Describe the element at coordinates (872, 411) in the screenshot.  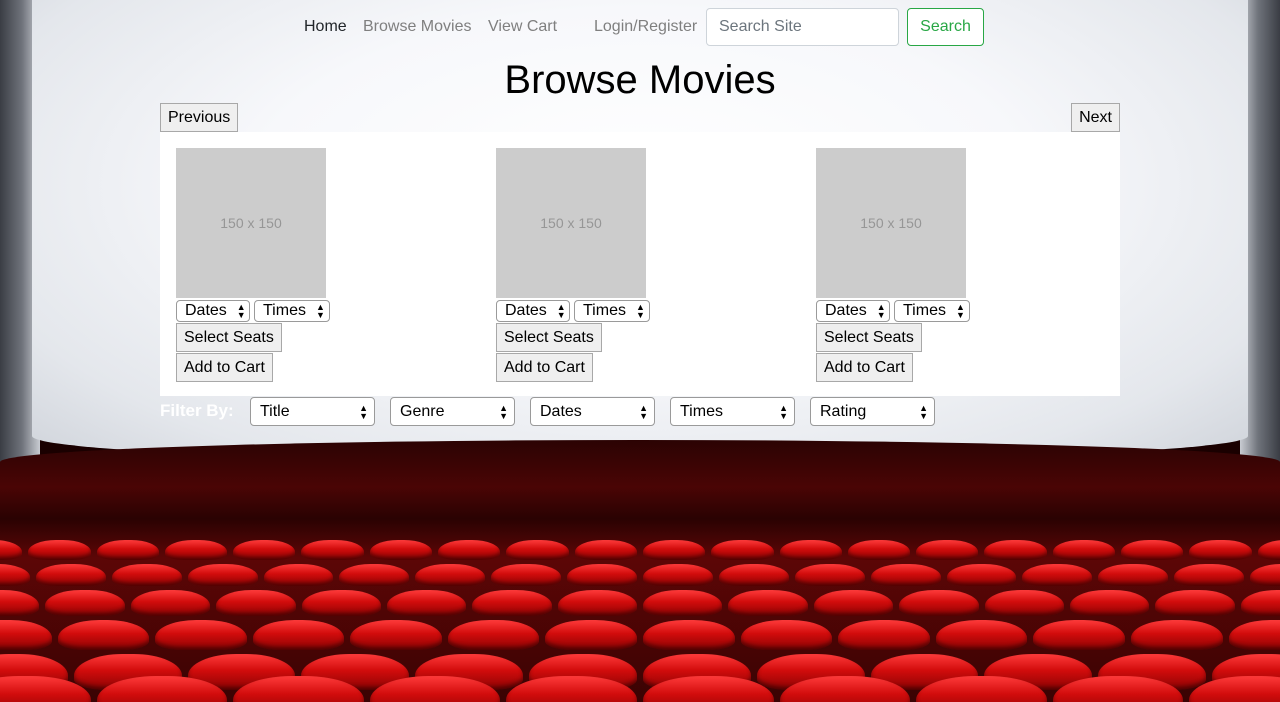
I see `filter-rating-select: Rating ▲ ▼` at that location.